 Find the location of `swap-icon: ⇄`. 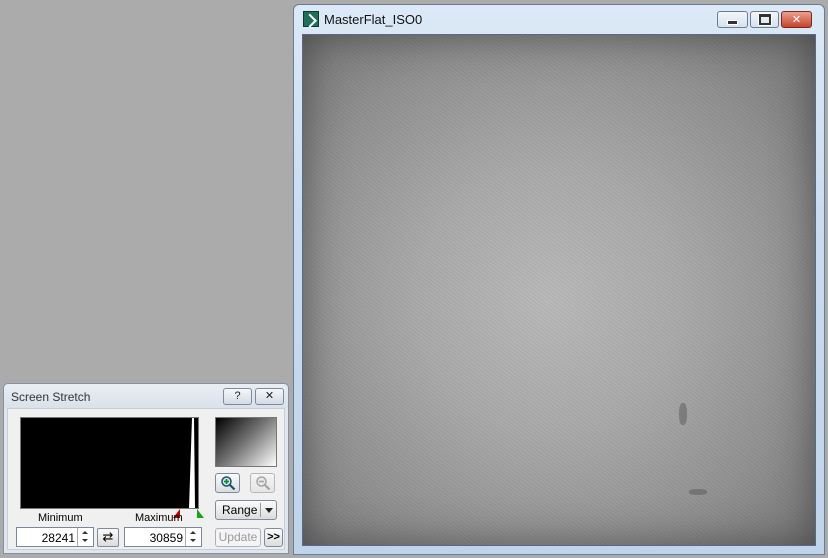

swap-icon: ⇄ is located at coordinates (108, 536).